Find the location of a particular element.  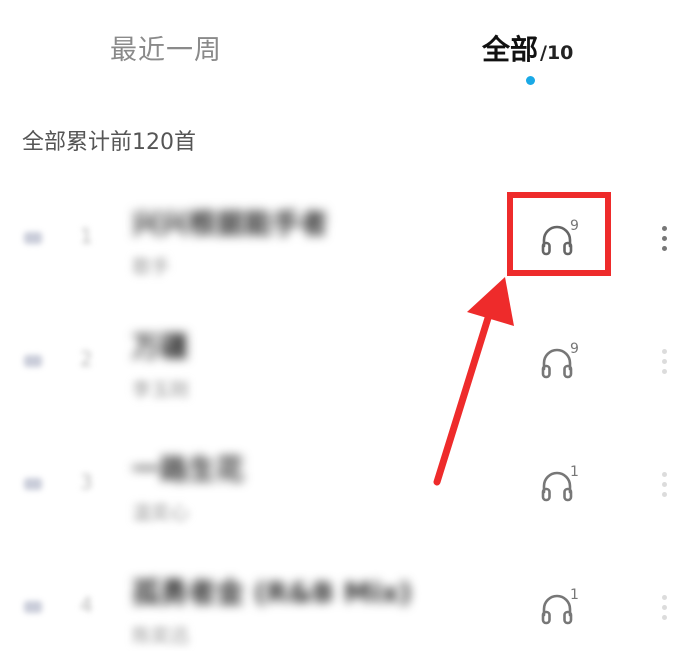

annotation-arrow is located at coordinates (473, 381).